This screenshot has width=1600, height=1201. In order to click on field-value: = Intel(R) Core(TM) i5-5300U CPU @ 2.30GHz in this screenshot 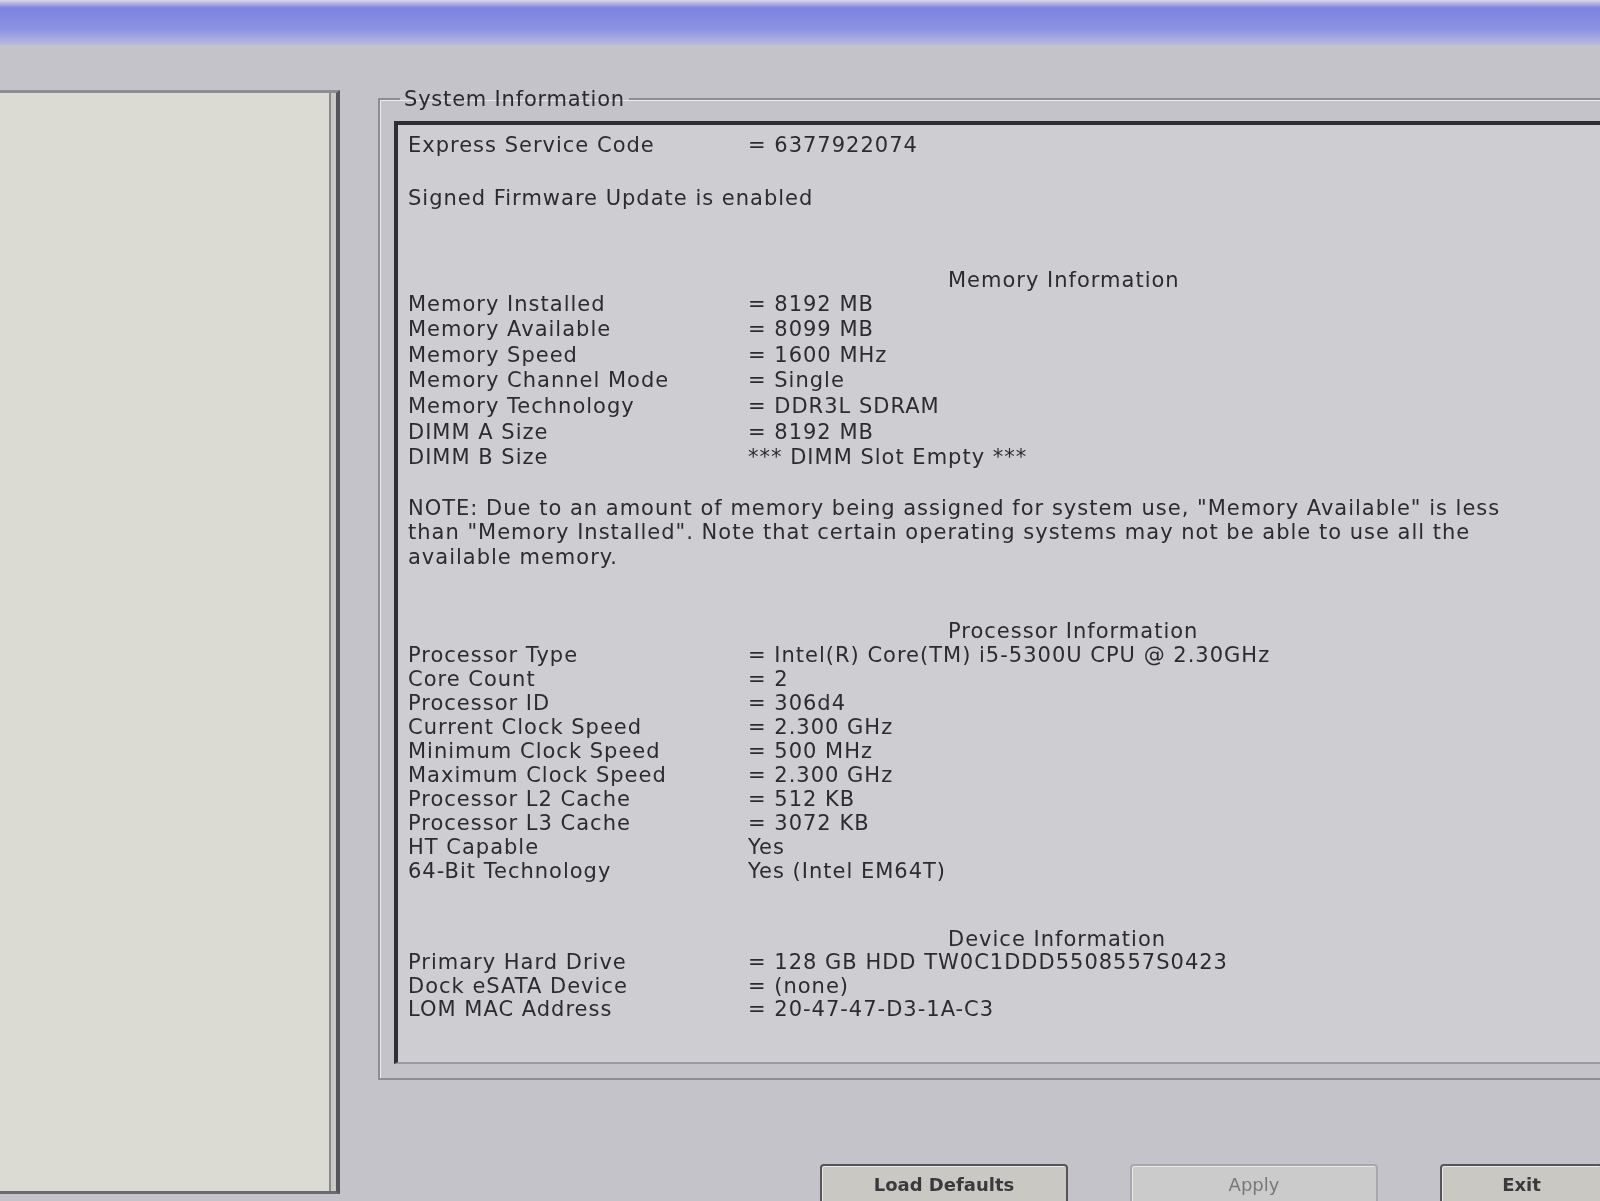, I will do `click(1009, 655)`.